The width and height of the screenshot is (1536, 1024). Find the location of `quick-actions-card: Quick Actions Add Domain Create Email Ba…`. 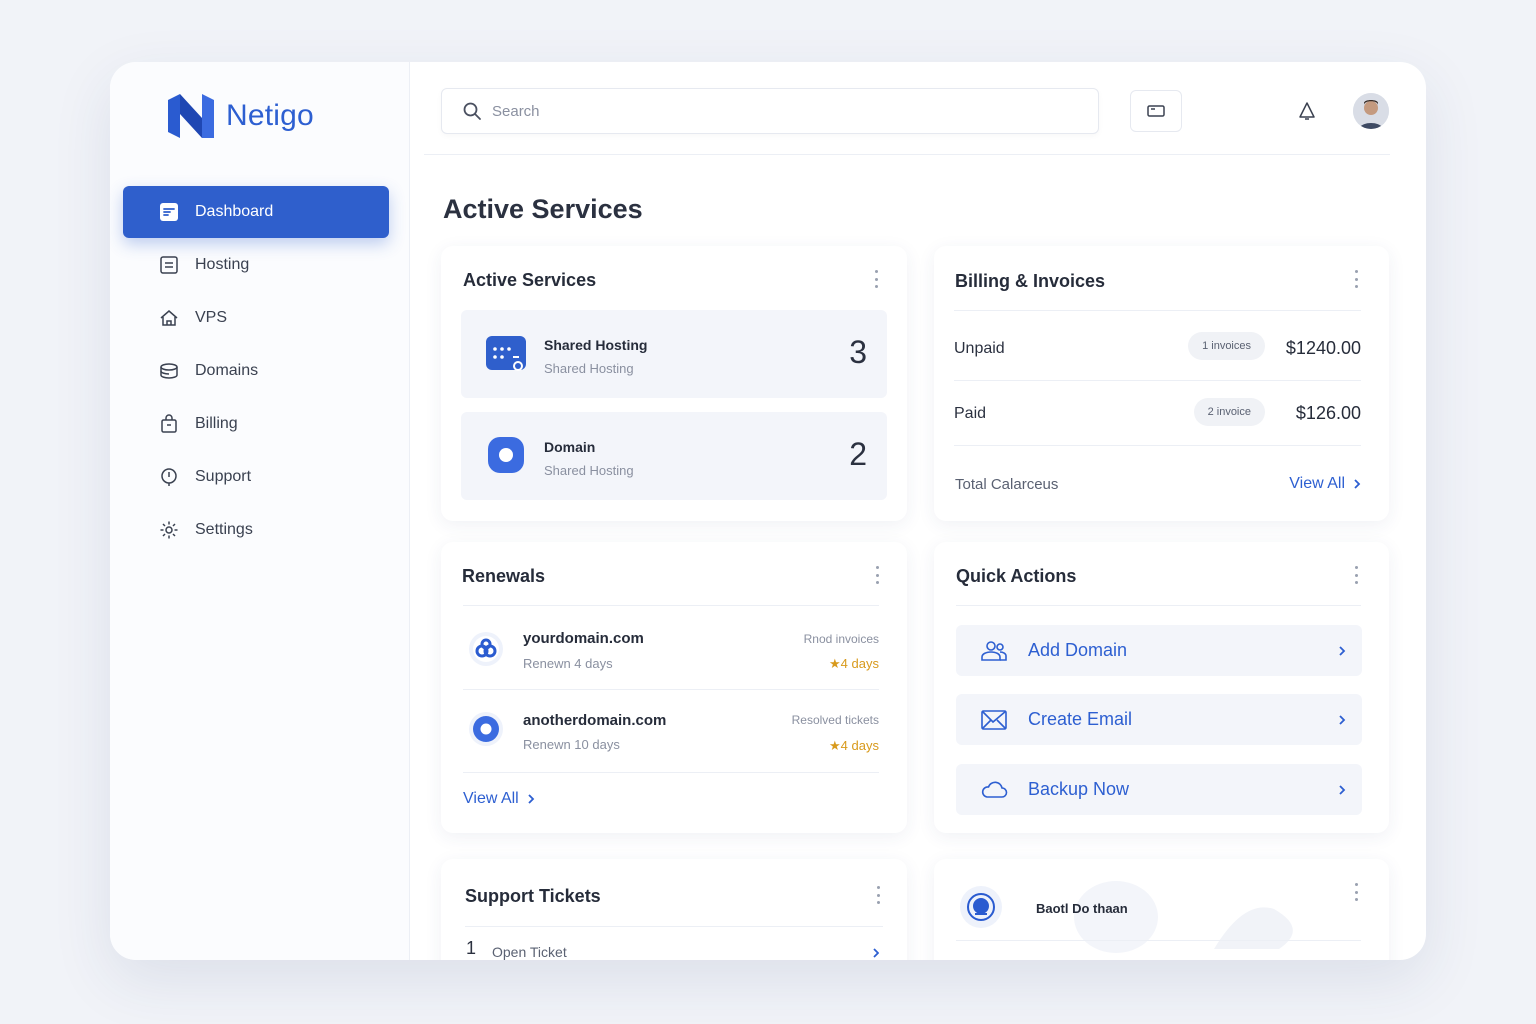

quick-actions-card: Quick Actions Add Domain Create Email Ba… is located at coordinates (1161, 687).